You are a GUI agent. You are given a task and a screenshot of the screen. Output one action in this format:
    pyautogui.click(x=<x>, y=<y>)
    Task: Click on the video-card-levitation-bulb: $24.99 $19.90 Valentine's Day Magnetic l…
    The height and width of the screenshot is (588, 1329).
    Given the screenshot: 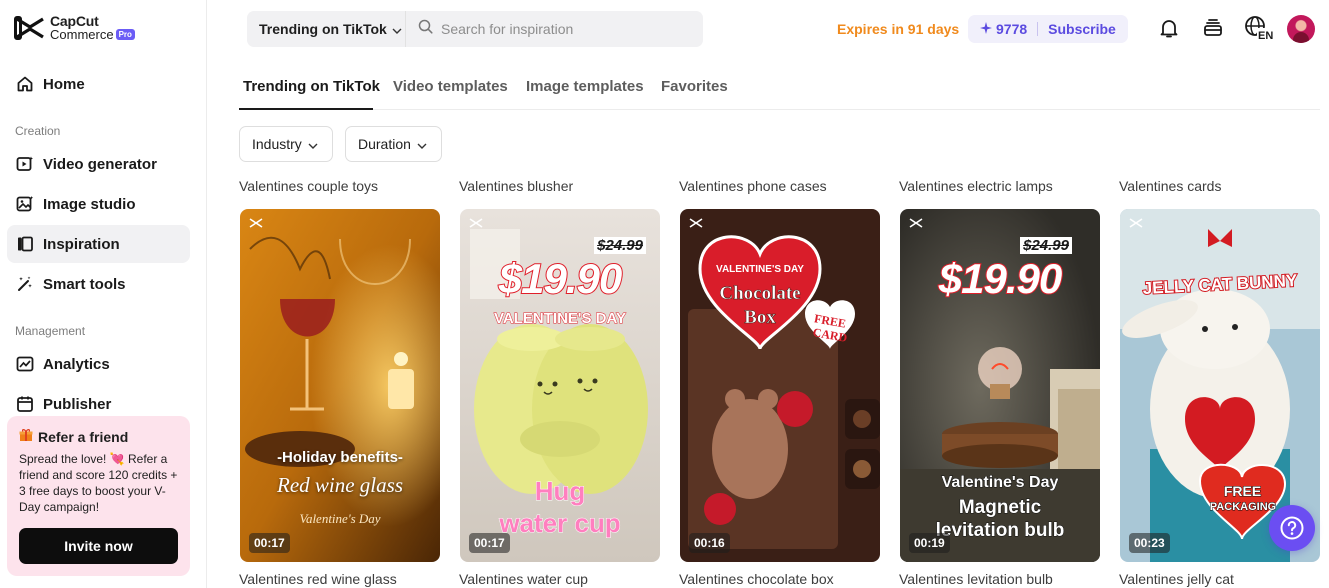 What is the action you would take?
    pyautogui.click(x=1000, y=385)
    